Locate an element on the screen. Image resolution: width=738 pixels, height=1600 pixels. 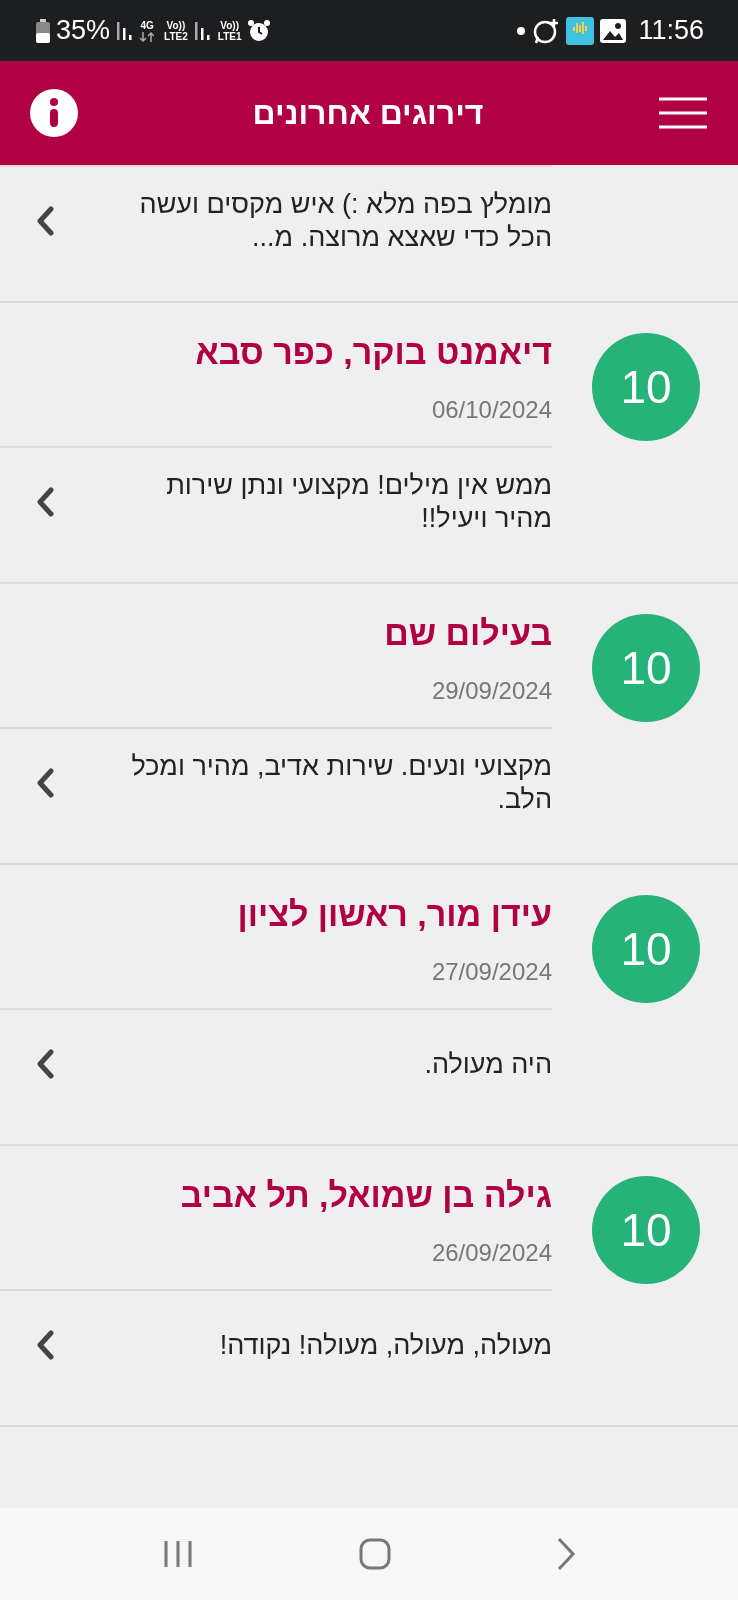
alarm-icon is located at coordinates (259, 30).